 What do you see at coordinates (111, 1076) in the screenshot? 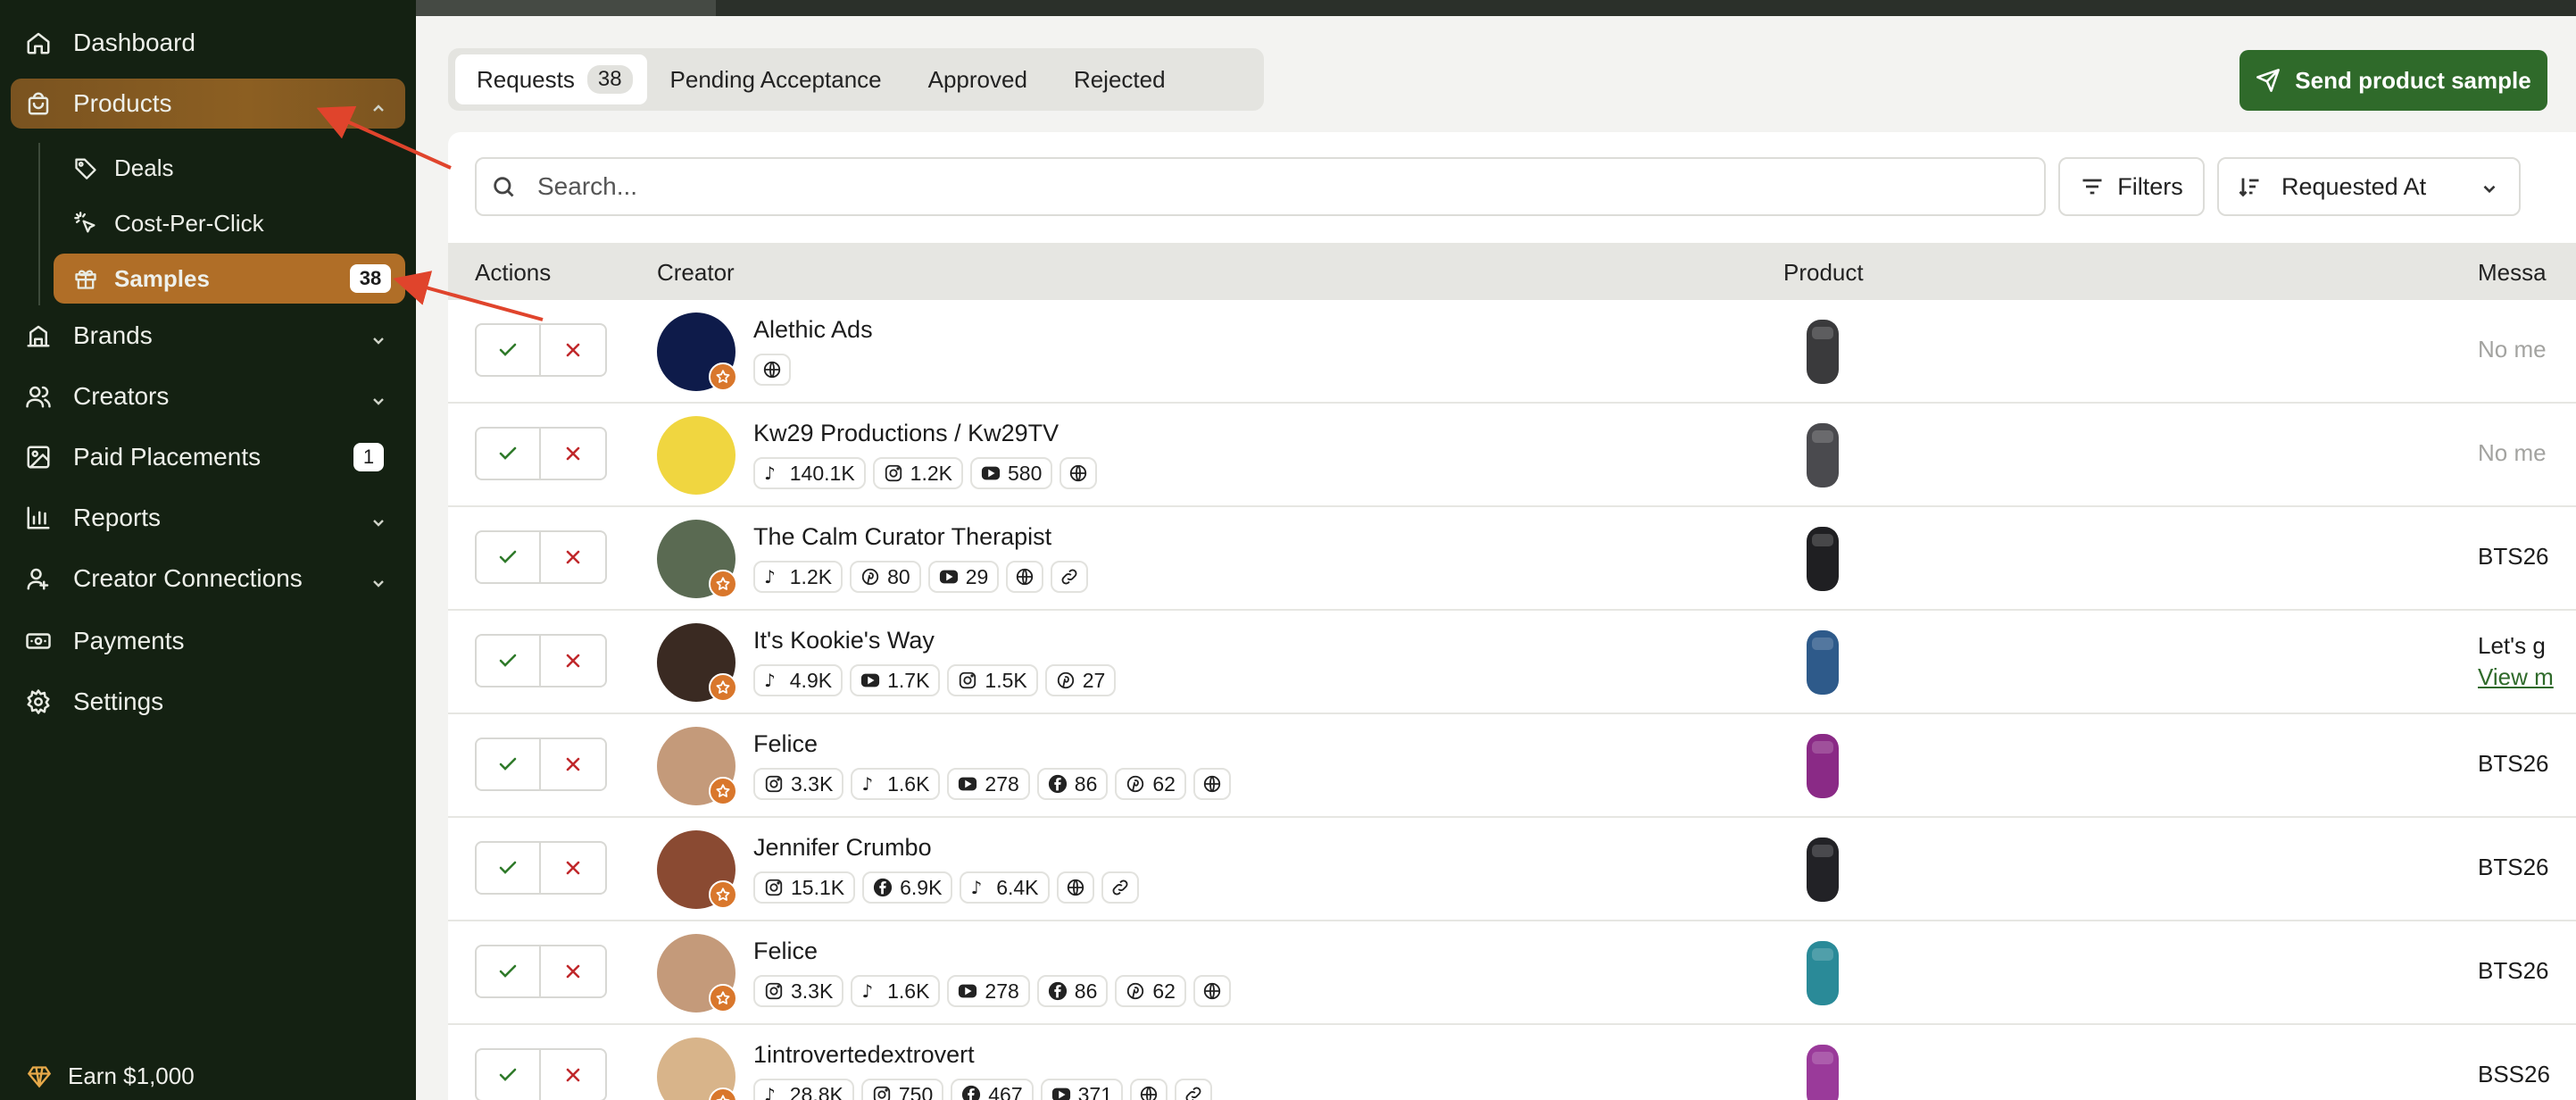
I see `earn-referral-link: Earn $1,000` at bounding box center [111, 1076].